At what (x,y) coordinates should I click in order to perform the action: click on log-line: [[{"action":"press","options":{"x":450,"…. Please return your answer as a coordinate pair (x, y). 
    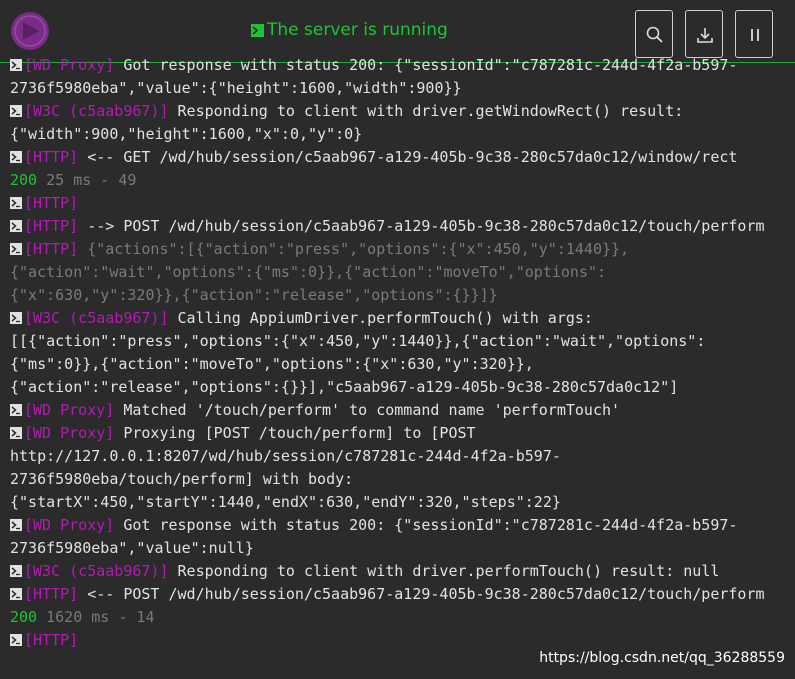
    Looking at the image, I should click on (400, 341).